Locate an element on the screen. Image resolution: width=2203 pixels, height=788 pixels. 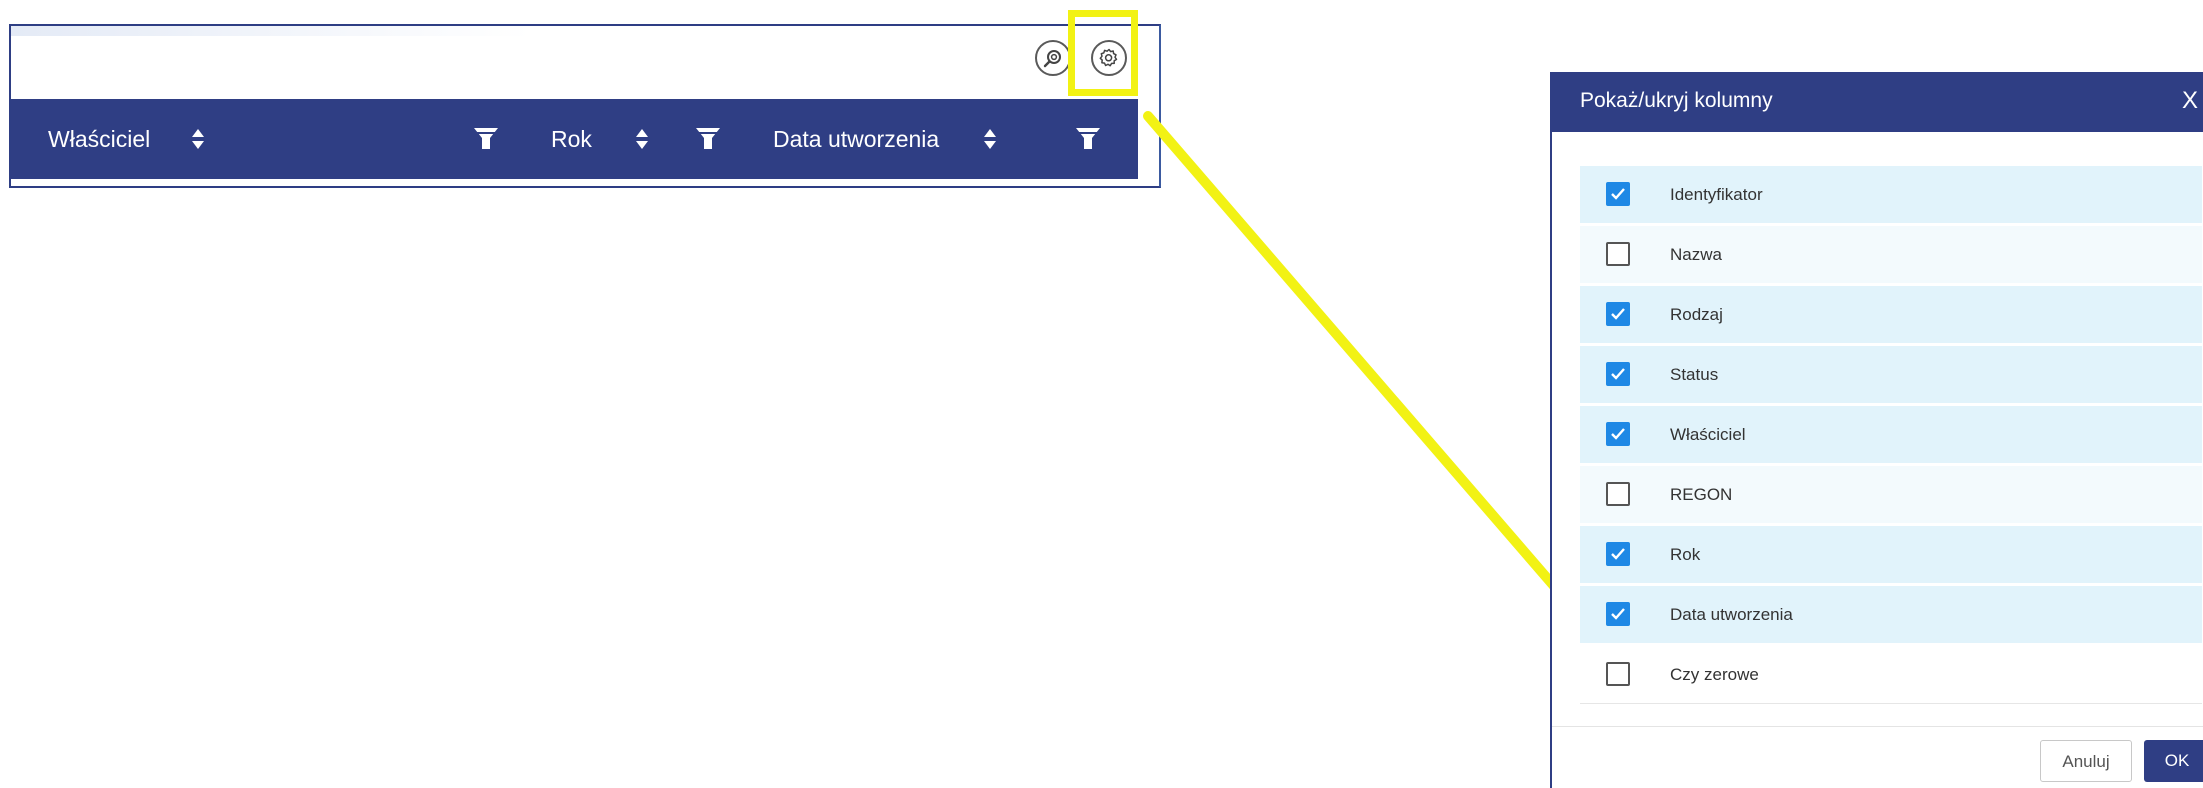
toolbar-shadow is located at coordinates (271, 31).